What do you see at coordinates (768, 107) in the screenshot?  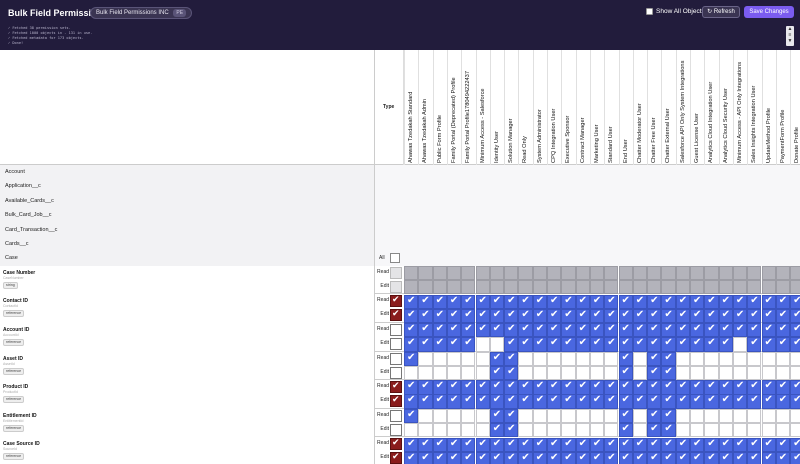 I see `profile-column-header: UpdateMethod Profile` at bounding box center [768, 107].